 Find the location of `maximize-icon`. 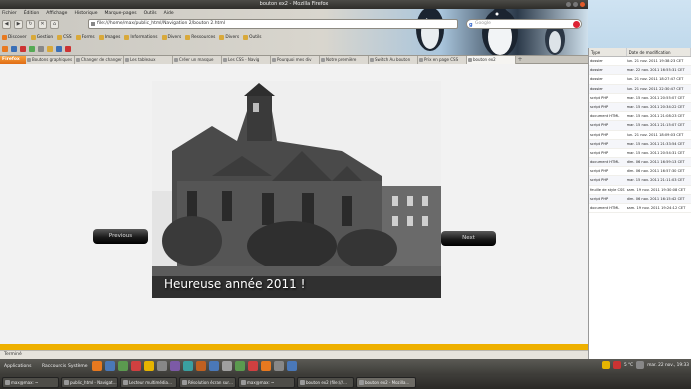

maximize-icon is located at coordinates (575, 4).